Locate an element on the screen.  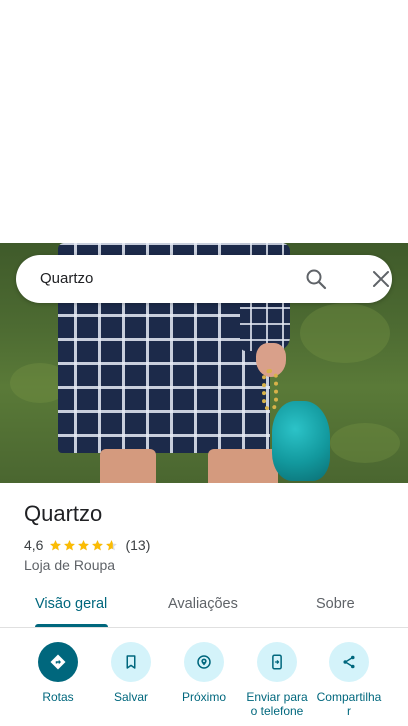
bag-image is located at coordinates (301, 441).